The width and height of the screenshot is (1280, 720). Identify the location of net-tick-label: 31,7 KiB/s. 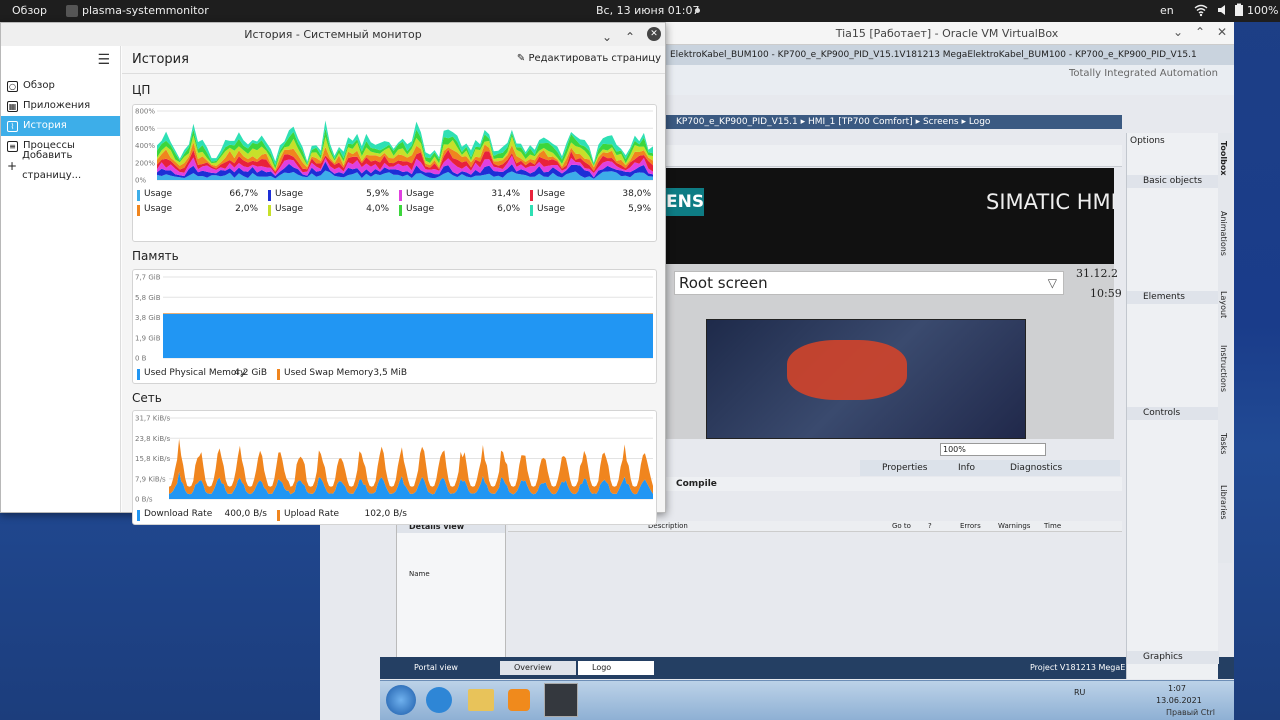
(153, 419).